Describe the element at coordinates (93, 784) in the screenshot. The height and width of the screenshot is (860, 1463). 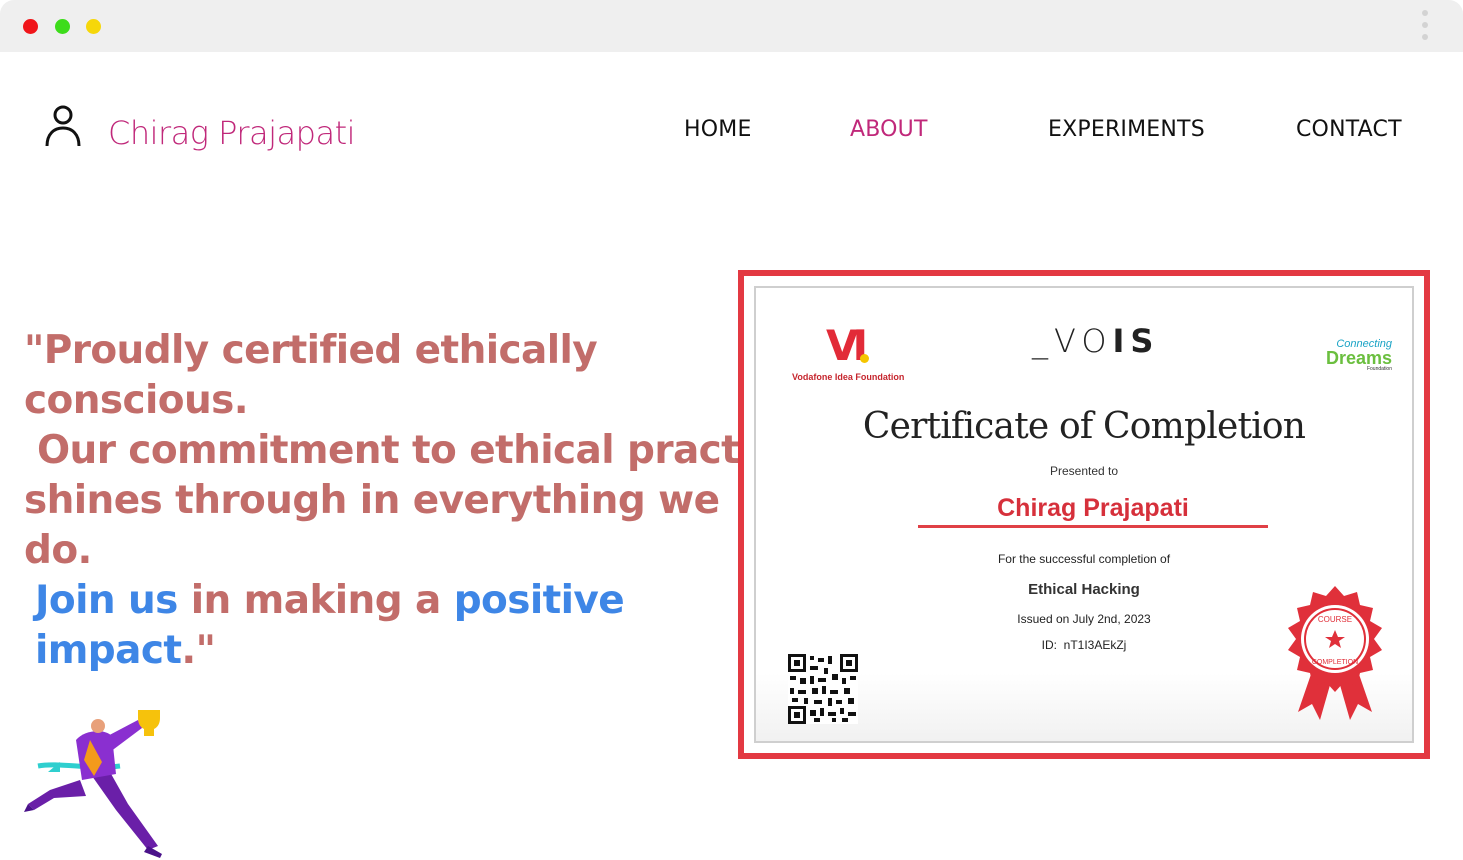
I see `runner-trophy-illustration` at that location.